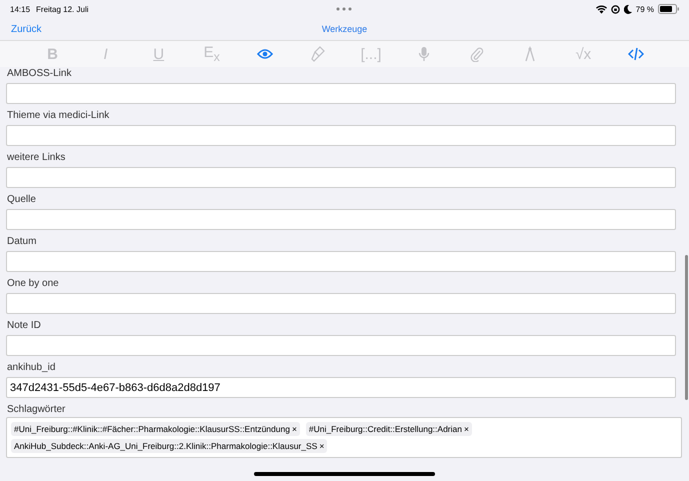 This screenshot has height=481, width=689. I want to click on tag-chip: #Uni_Freiburg::Credit::Erstellung::Adrian ×, so click(389, 429).